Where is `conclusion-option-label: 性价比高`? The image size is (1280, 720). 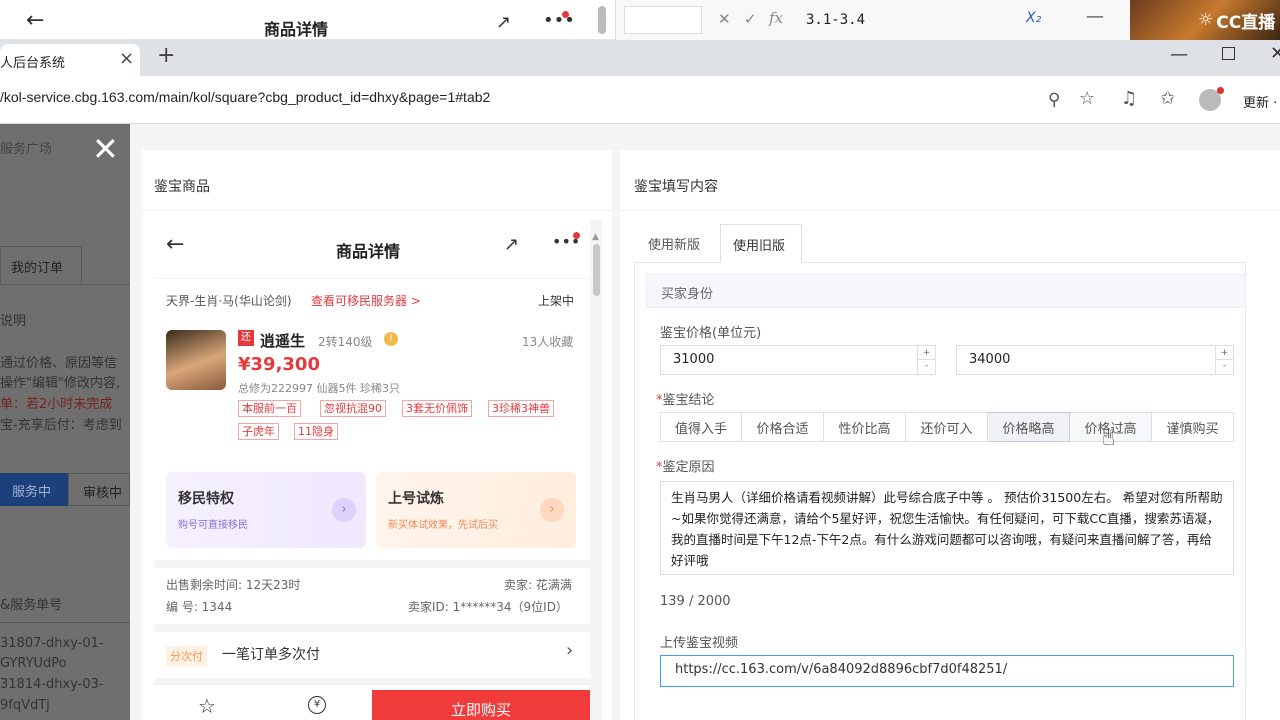
conclusion-option-label: 性价比高 is located at coordinates (864, 429).